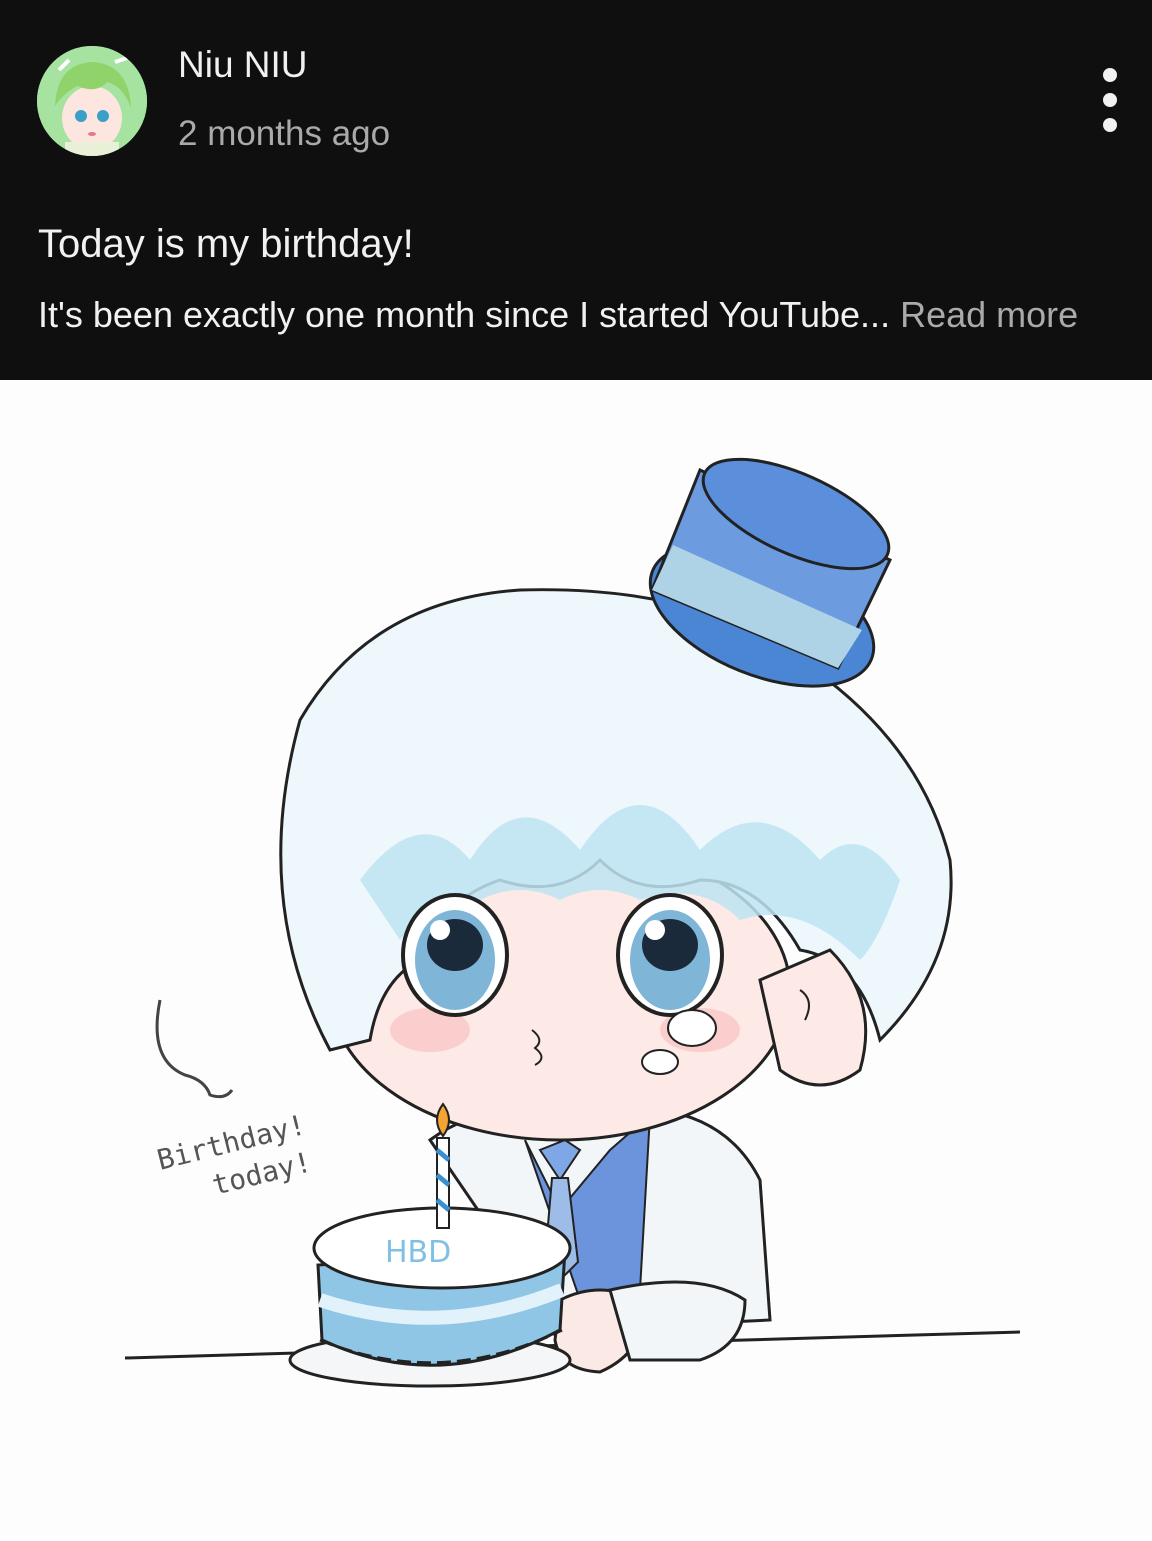 The width and height of the screenshot is (1152, 1541). What do you see at coordinates (243, 65) in the screenshot?
I see `channel-name: Niu NIU` at bounding box center [243, 65].